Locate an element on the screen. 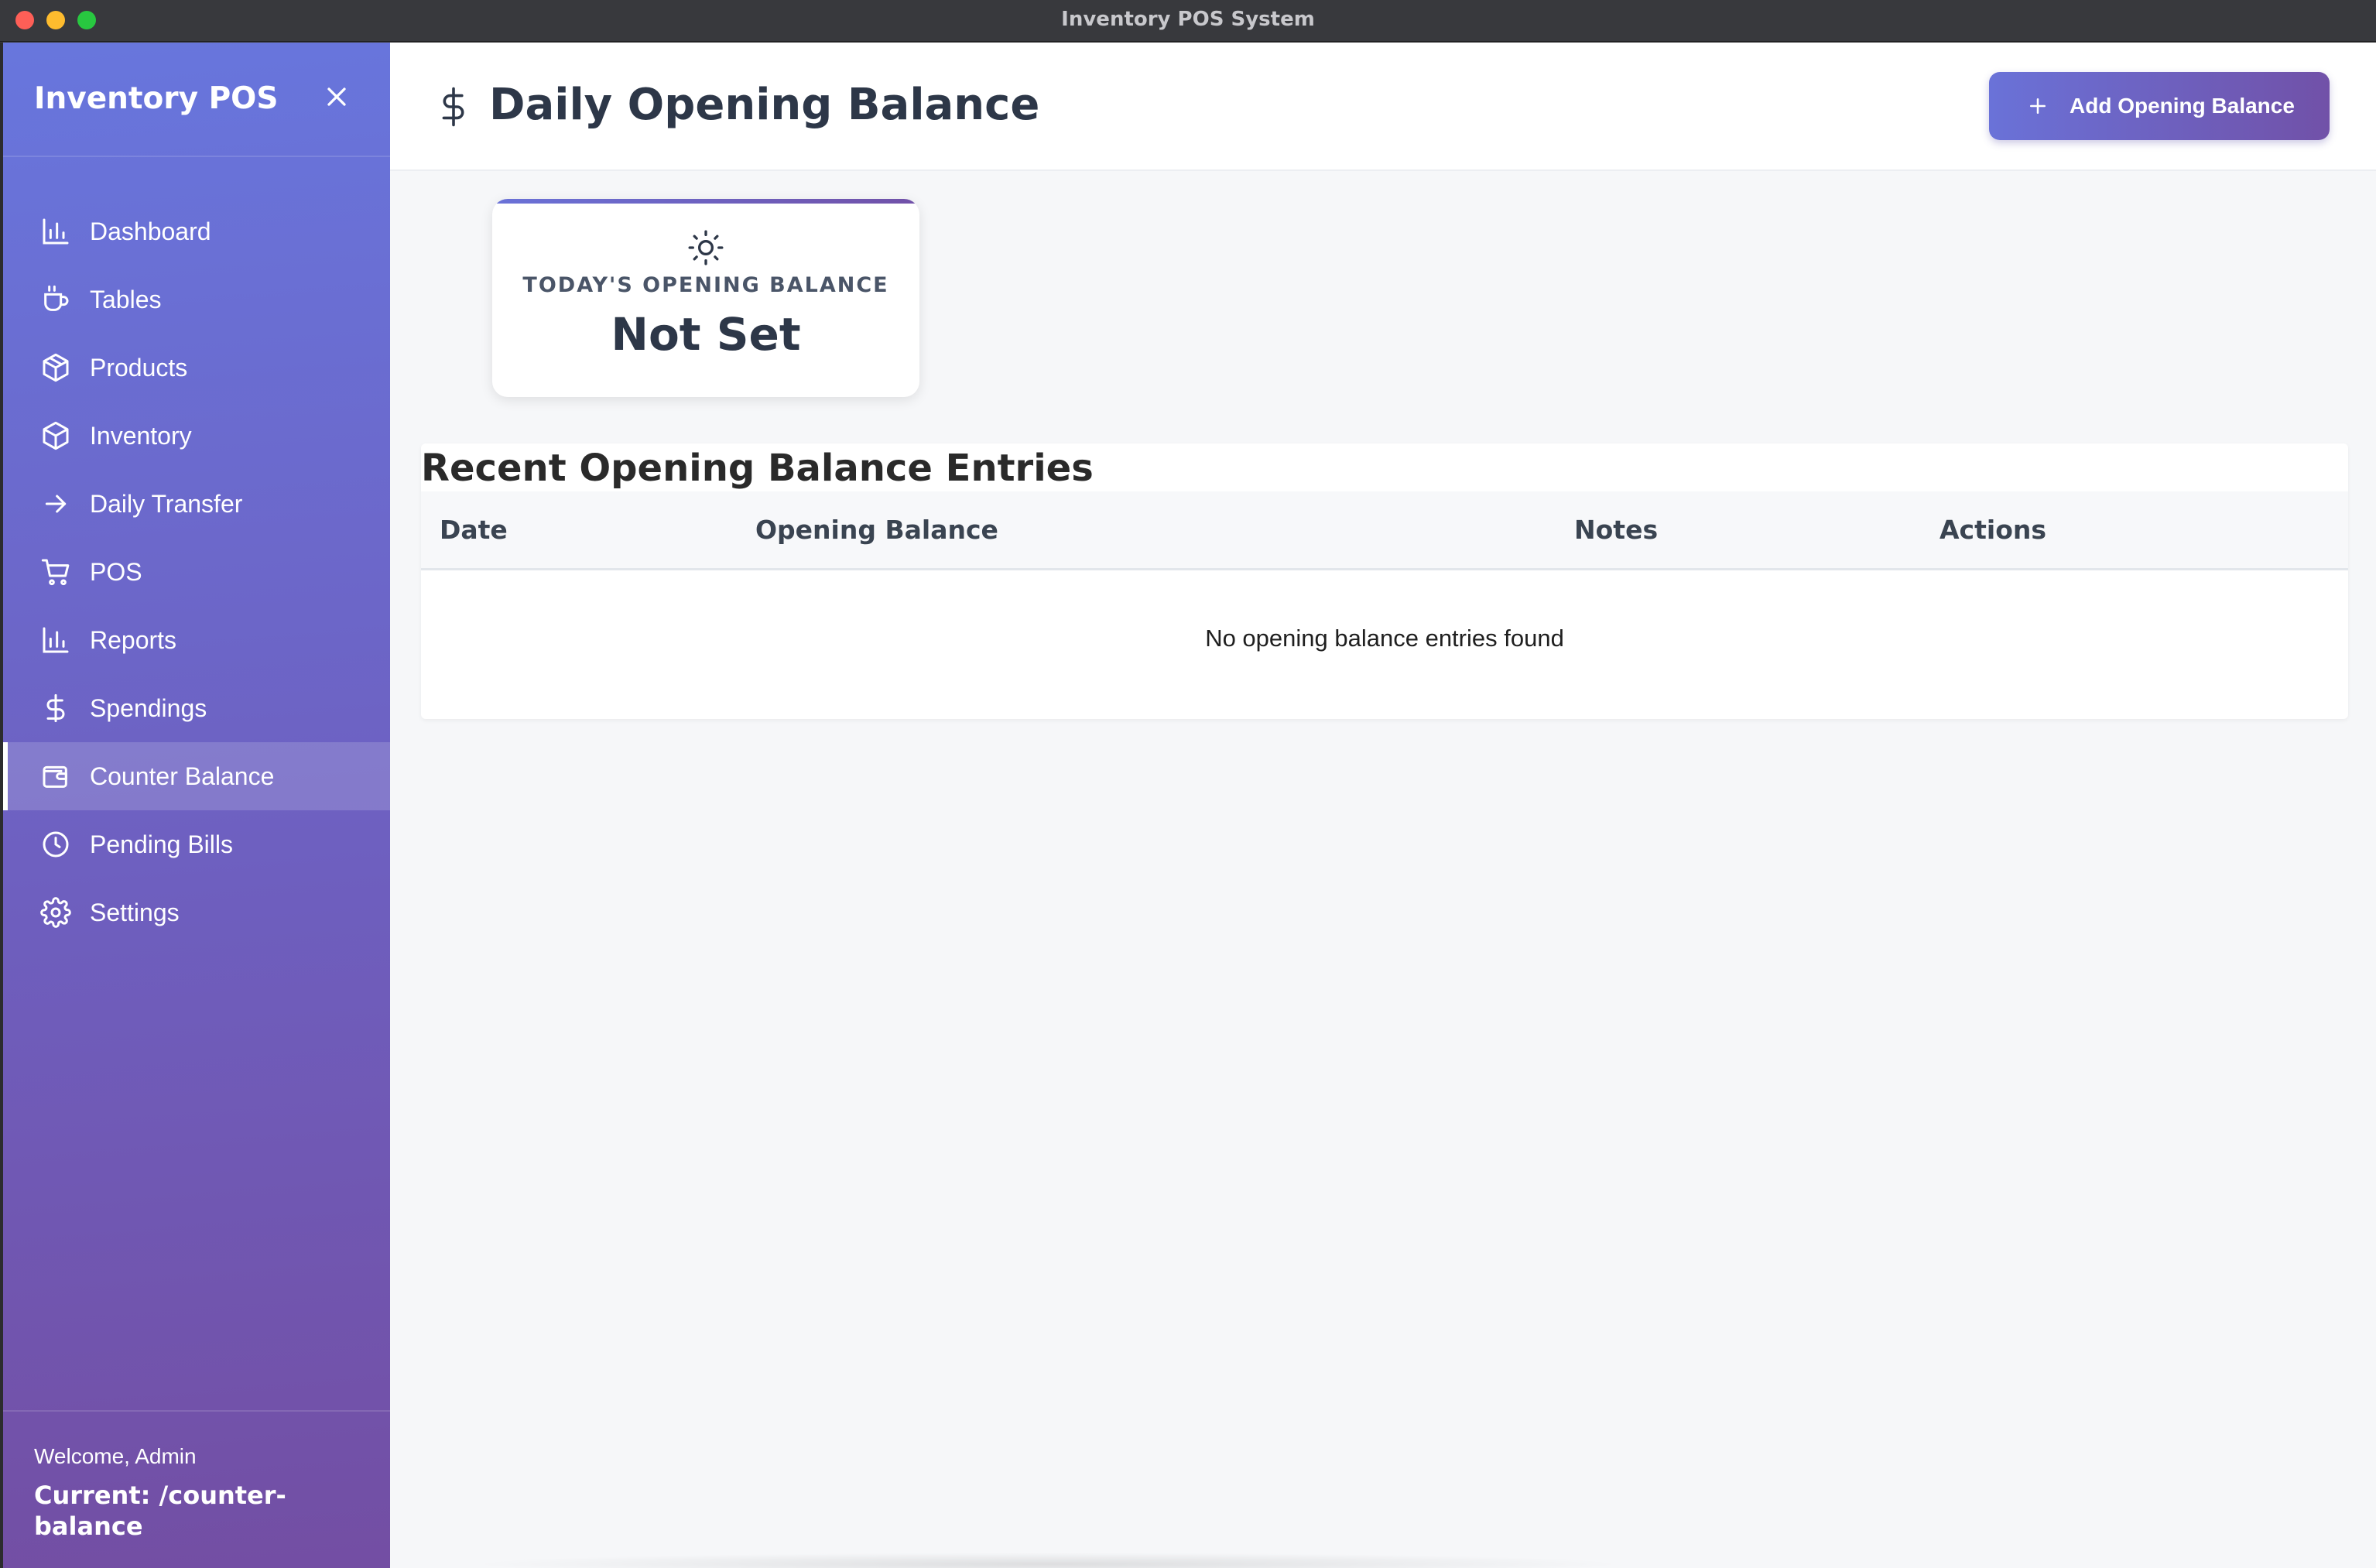 The height and width of the screenshot is (1568, 2376). sidebar-item-settings: Settings is located at coordinates (197, 912).